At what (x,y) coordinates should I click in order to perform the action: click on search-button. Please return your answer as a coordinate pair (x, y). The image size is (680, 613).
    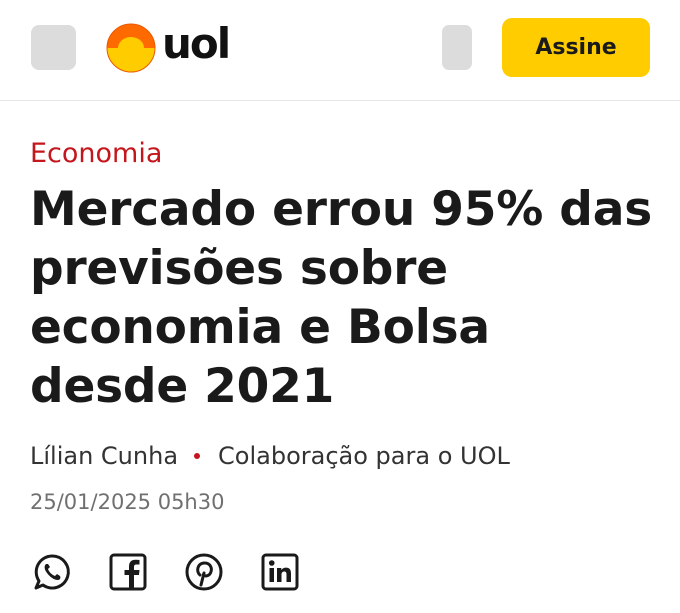
    Looking at the image, I should click on (457, 47).